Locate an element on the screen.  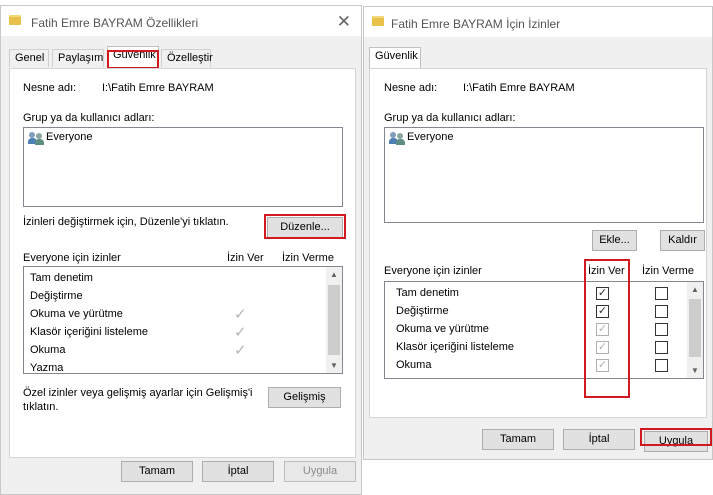
remove-button: Kaldır is located at coordinates (682, 240).